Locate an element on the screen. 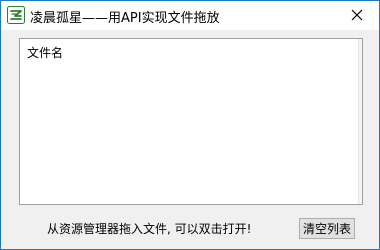 This screenshot has height=250, width=380. clear-list-button: 清空列表 is located at coordinates (327, 228).